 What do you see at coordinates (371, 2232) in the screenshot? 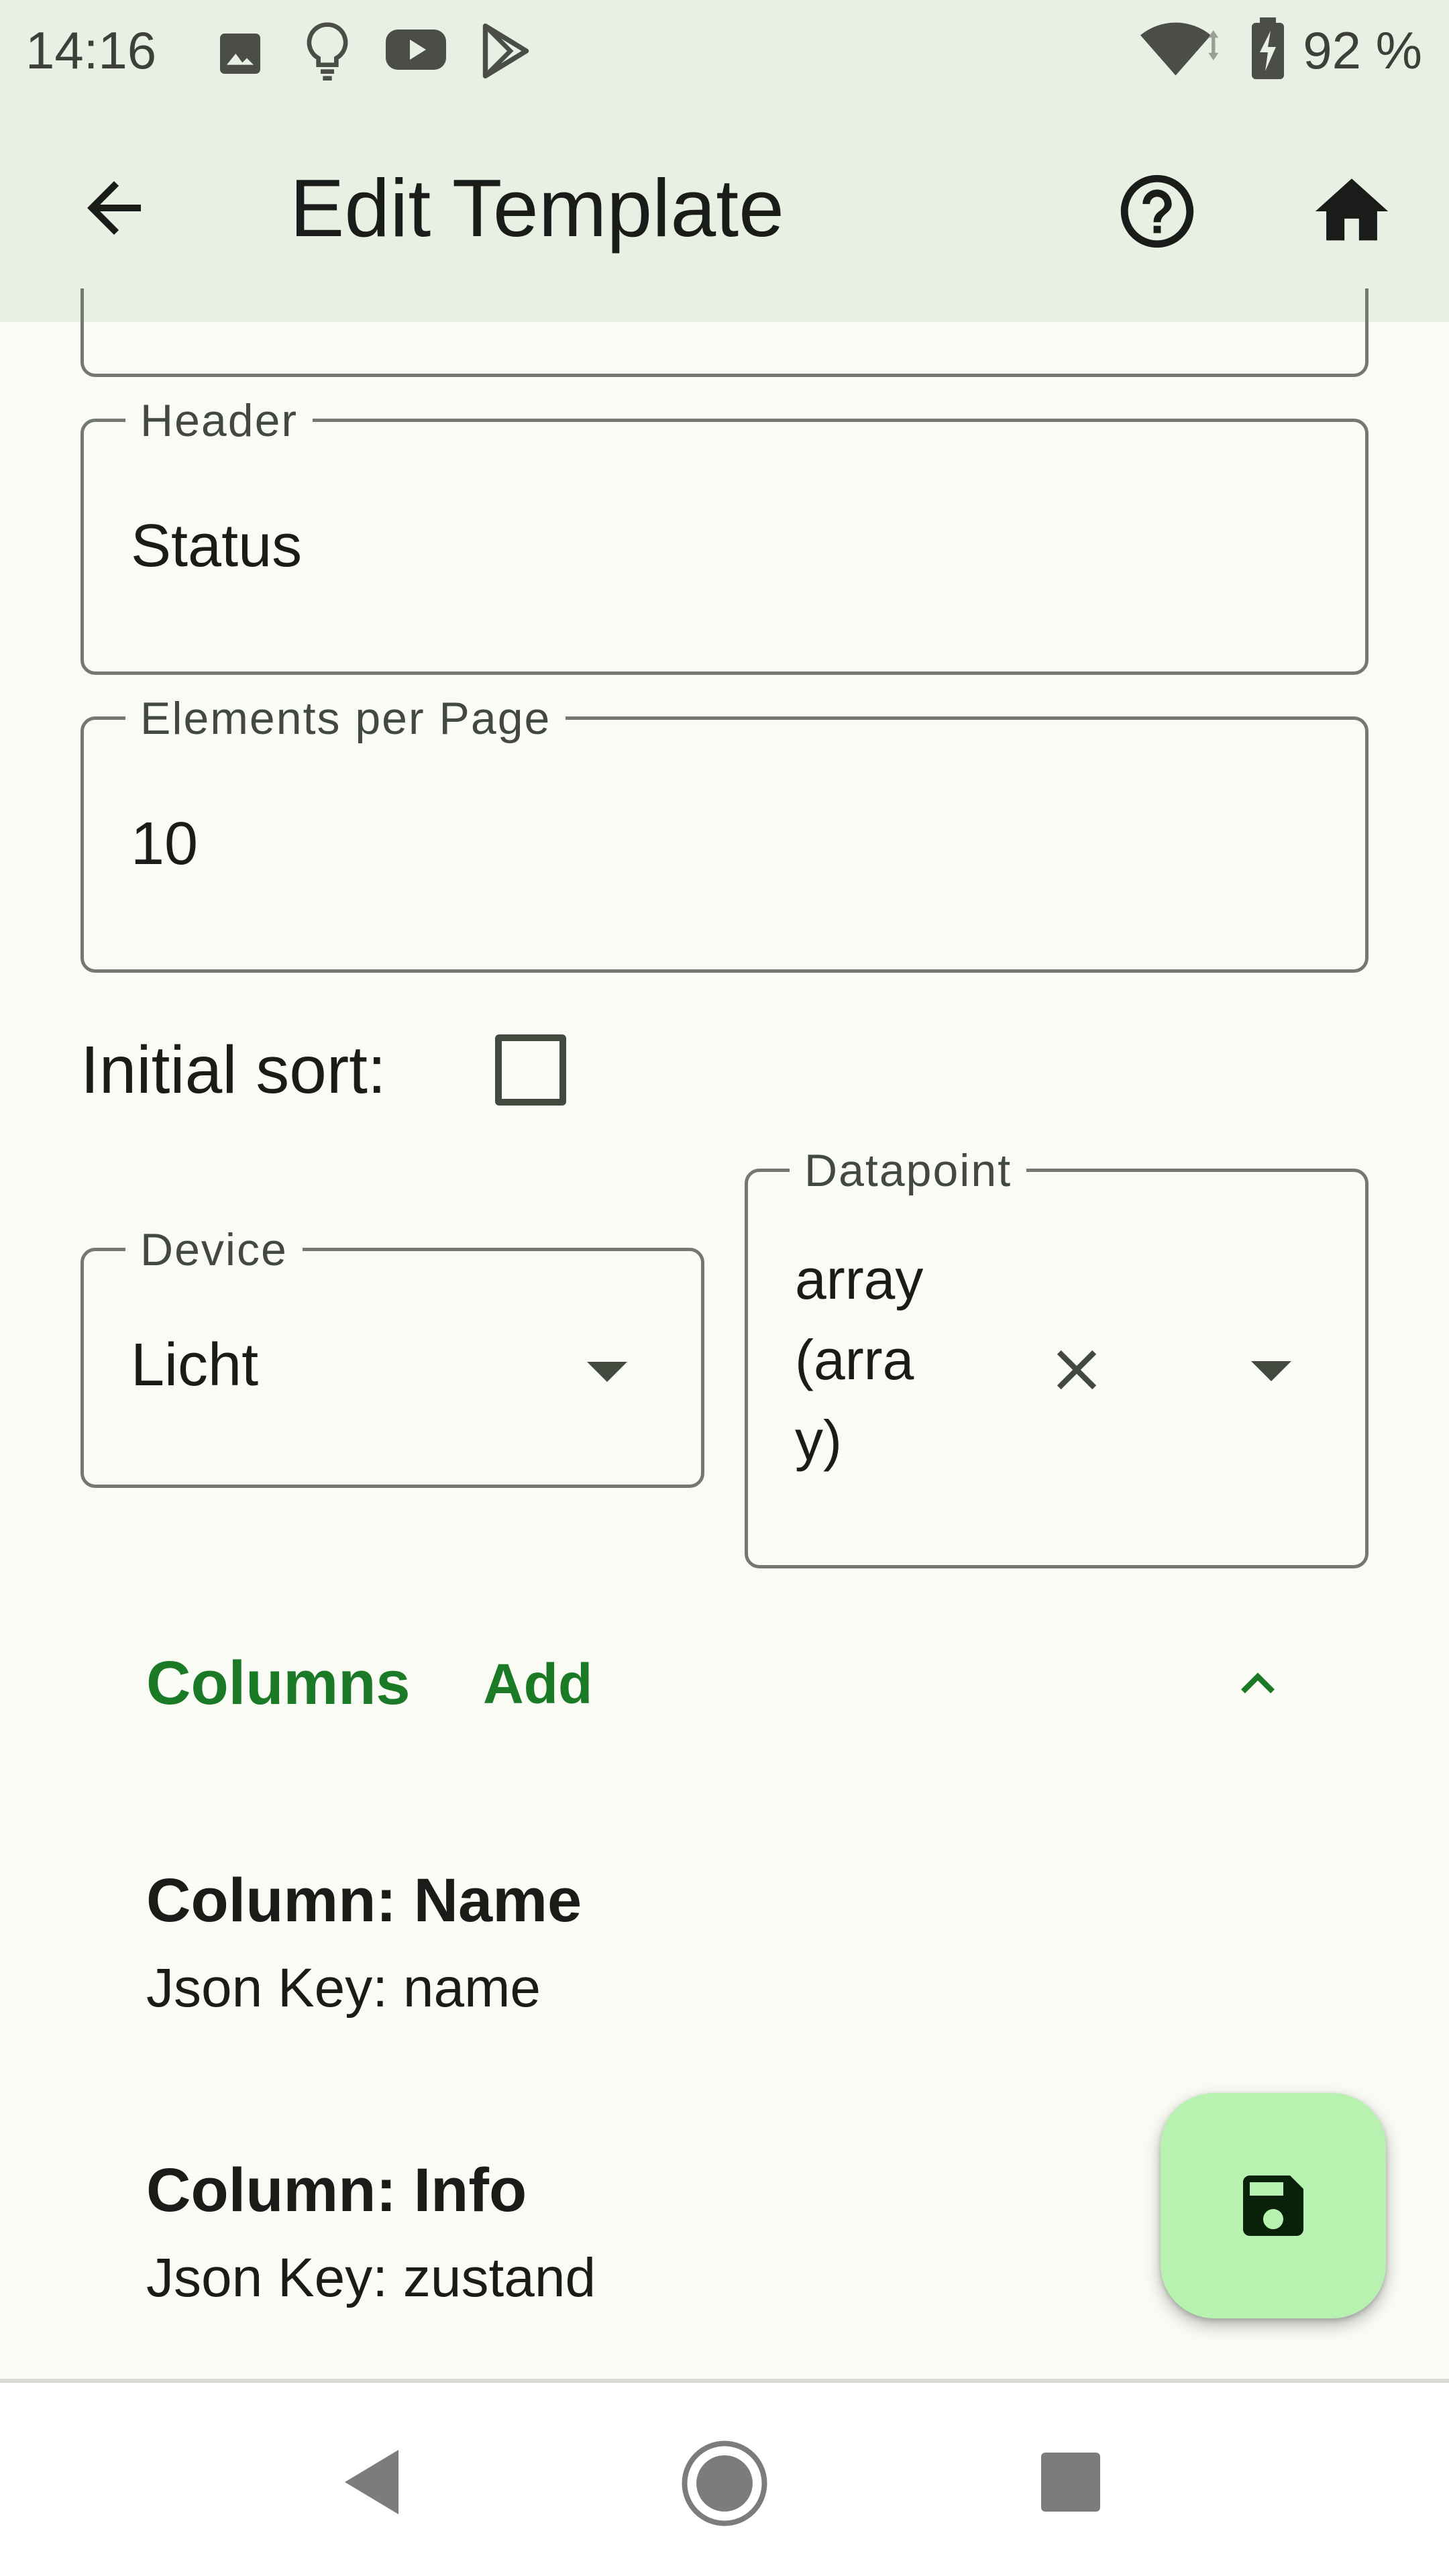
I see `column-item-info: Column: Info Json Key: zustand` at bounding box center [371, 2232].